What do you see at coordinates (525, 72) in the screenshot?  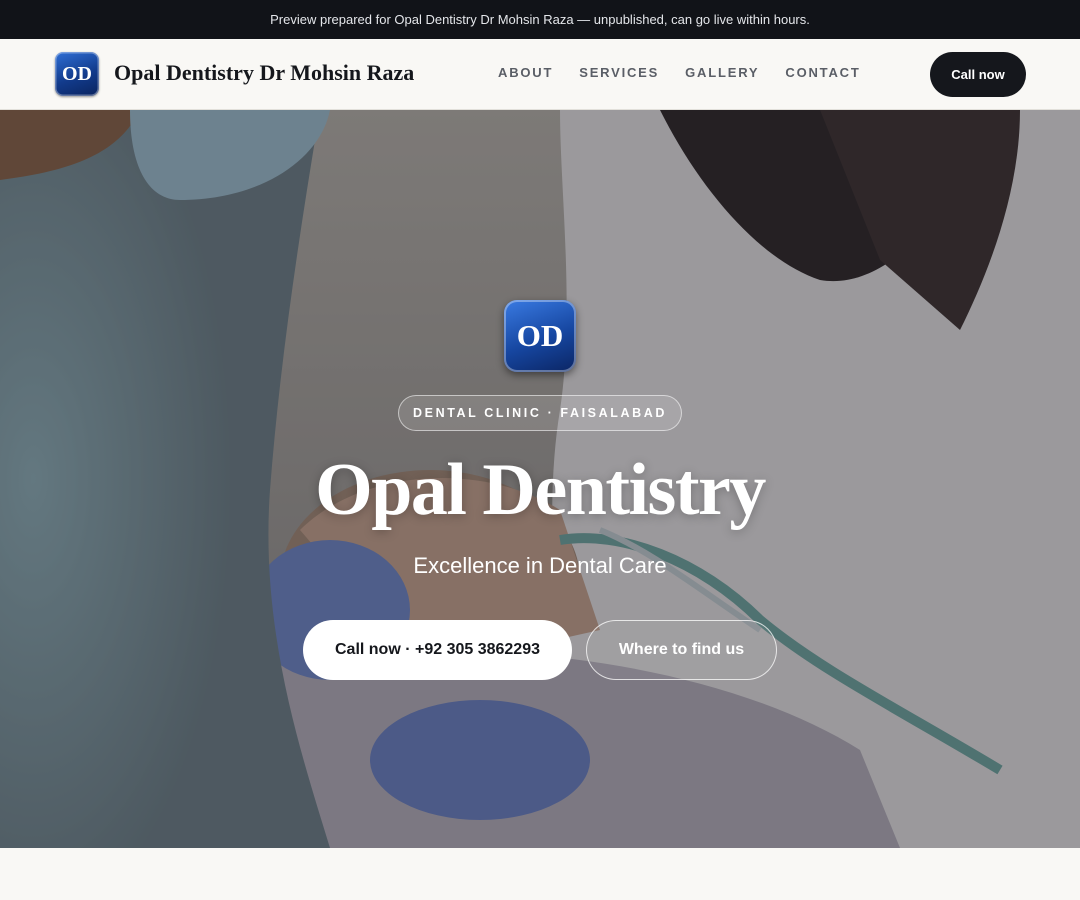 I see `nav-link-about: ABOUT` at bounding box center [525, 72].